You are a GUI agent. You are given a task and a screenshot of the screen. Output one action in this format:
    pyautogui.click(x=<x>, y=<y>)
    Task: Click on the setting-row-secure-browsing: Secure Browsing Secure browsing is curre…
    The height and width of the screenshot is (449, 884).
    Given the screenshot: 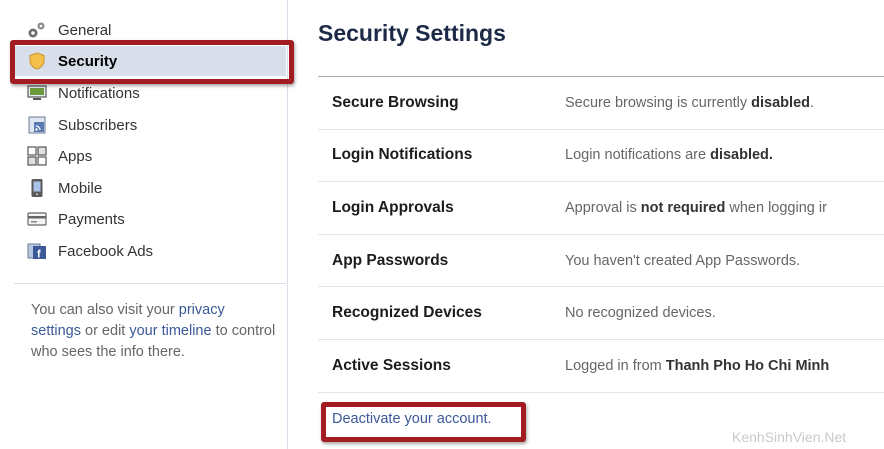 What is the action you would take?
    pyautogui.click(x=601, y=103)
    